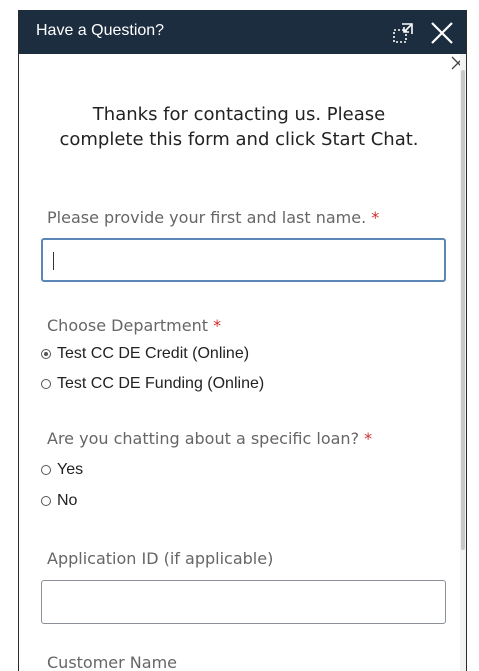  I want to click on department-option-label: Test CC DE Credit (Online), so click(153, 353).